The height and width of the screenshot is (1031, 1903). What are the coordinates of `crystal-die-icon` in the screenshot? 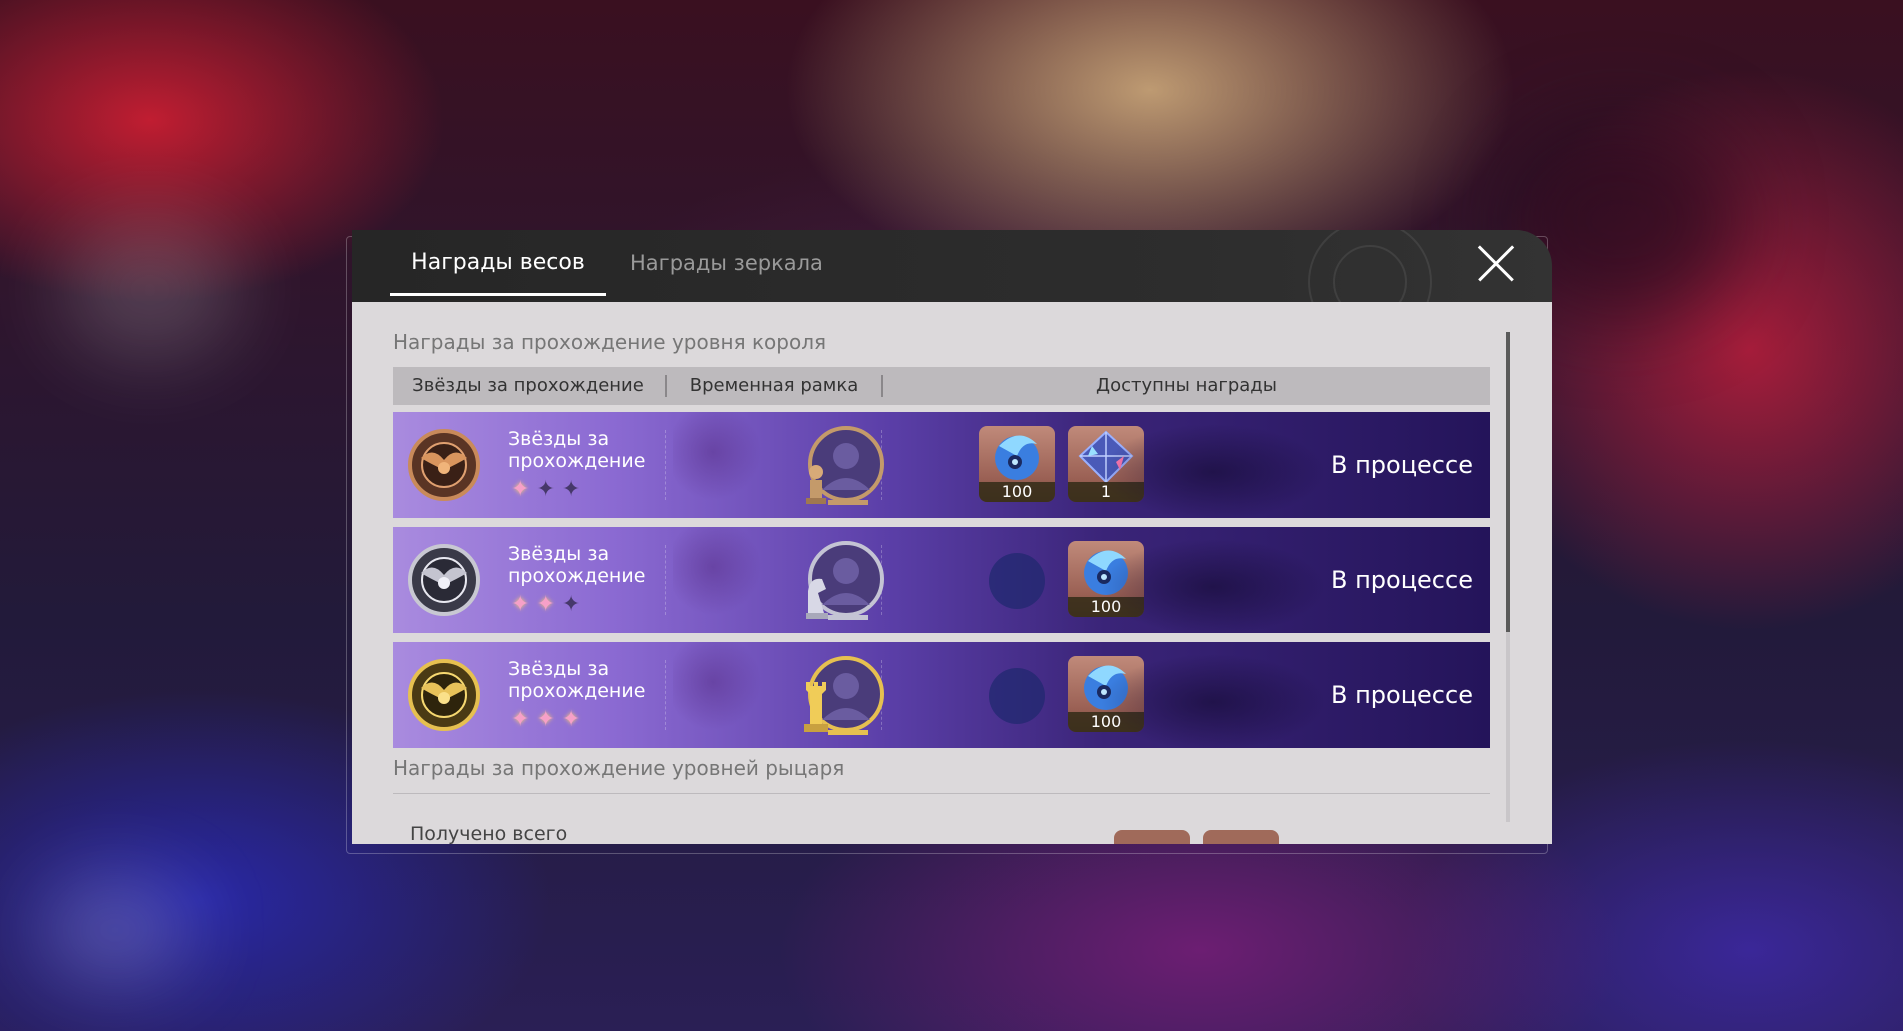 It's located at (1106, 457).